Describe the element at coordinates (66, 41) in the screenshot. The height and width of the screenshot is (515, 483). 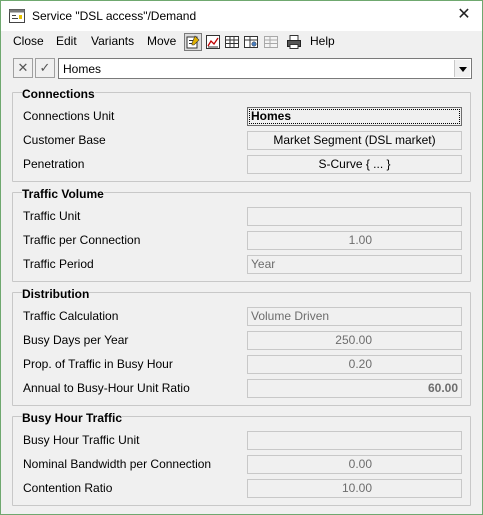
I see `menu-edit: Edit` at that location.